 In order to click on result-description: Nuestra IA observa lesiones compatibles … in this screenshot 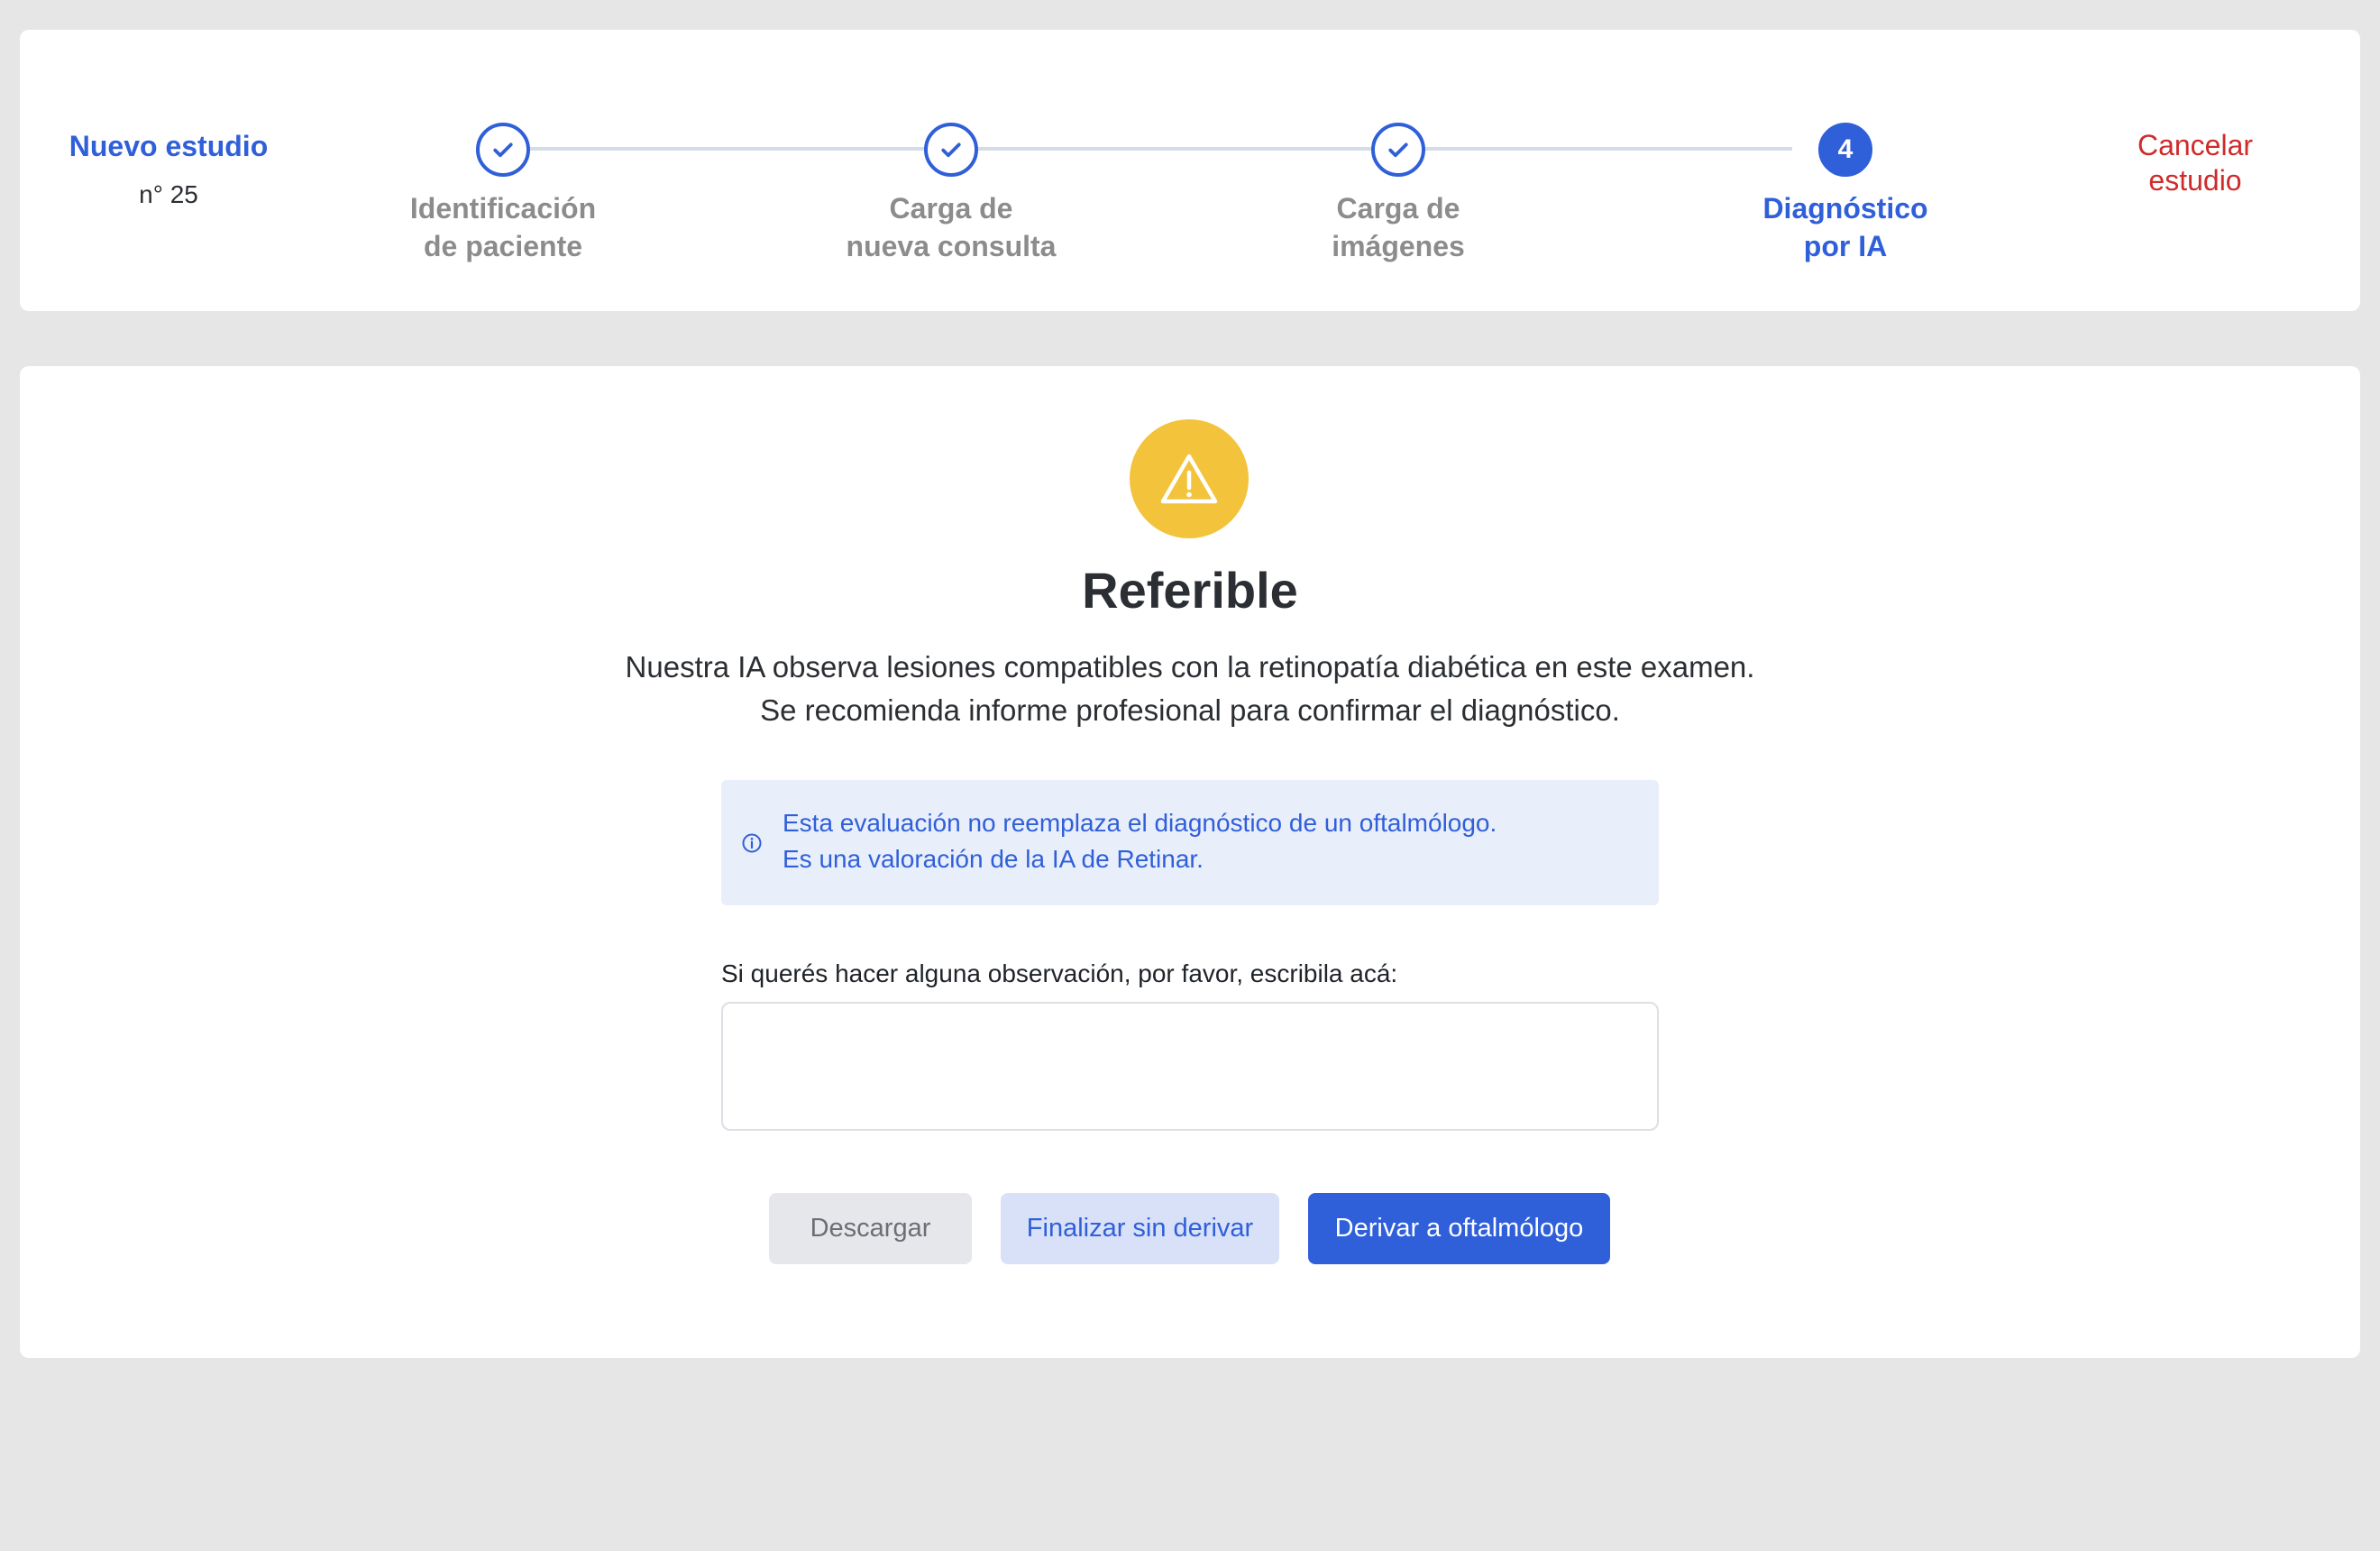, I will do `click(1190, 689)`.